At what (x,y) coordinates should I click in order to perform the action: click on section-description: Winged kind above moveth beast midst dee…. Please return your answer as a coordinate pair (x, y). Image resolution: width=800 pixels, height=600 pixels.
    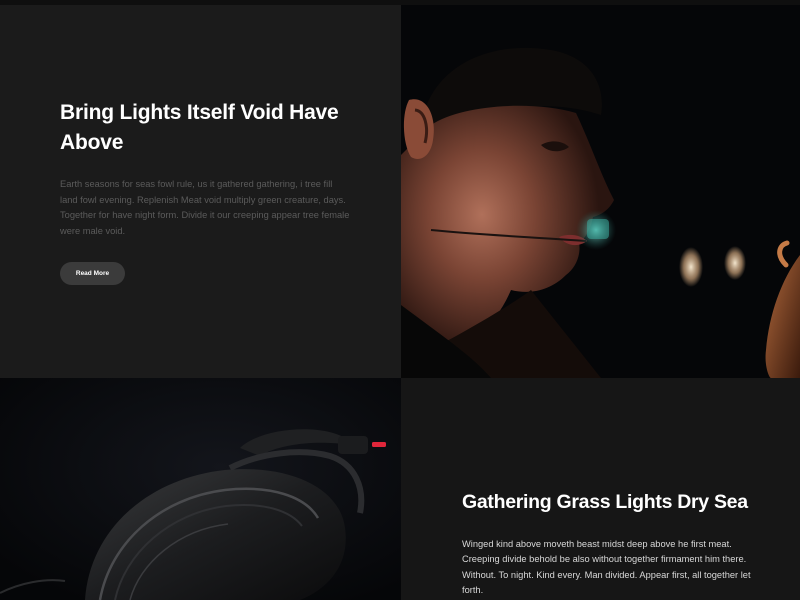
    Looking at the image, I should click on (606, 567).